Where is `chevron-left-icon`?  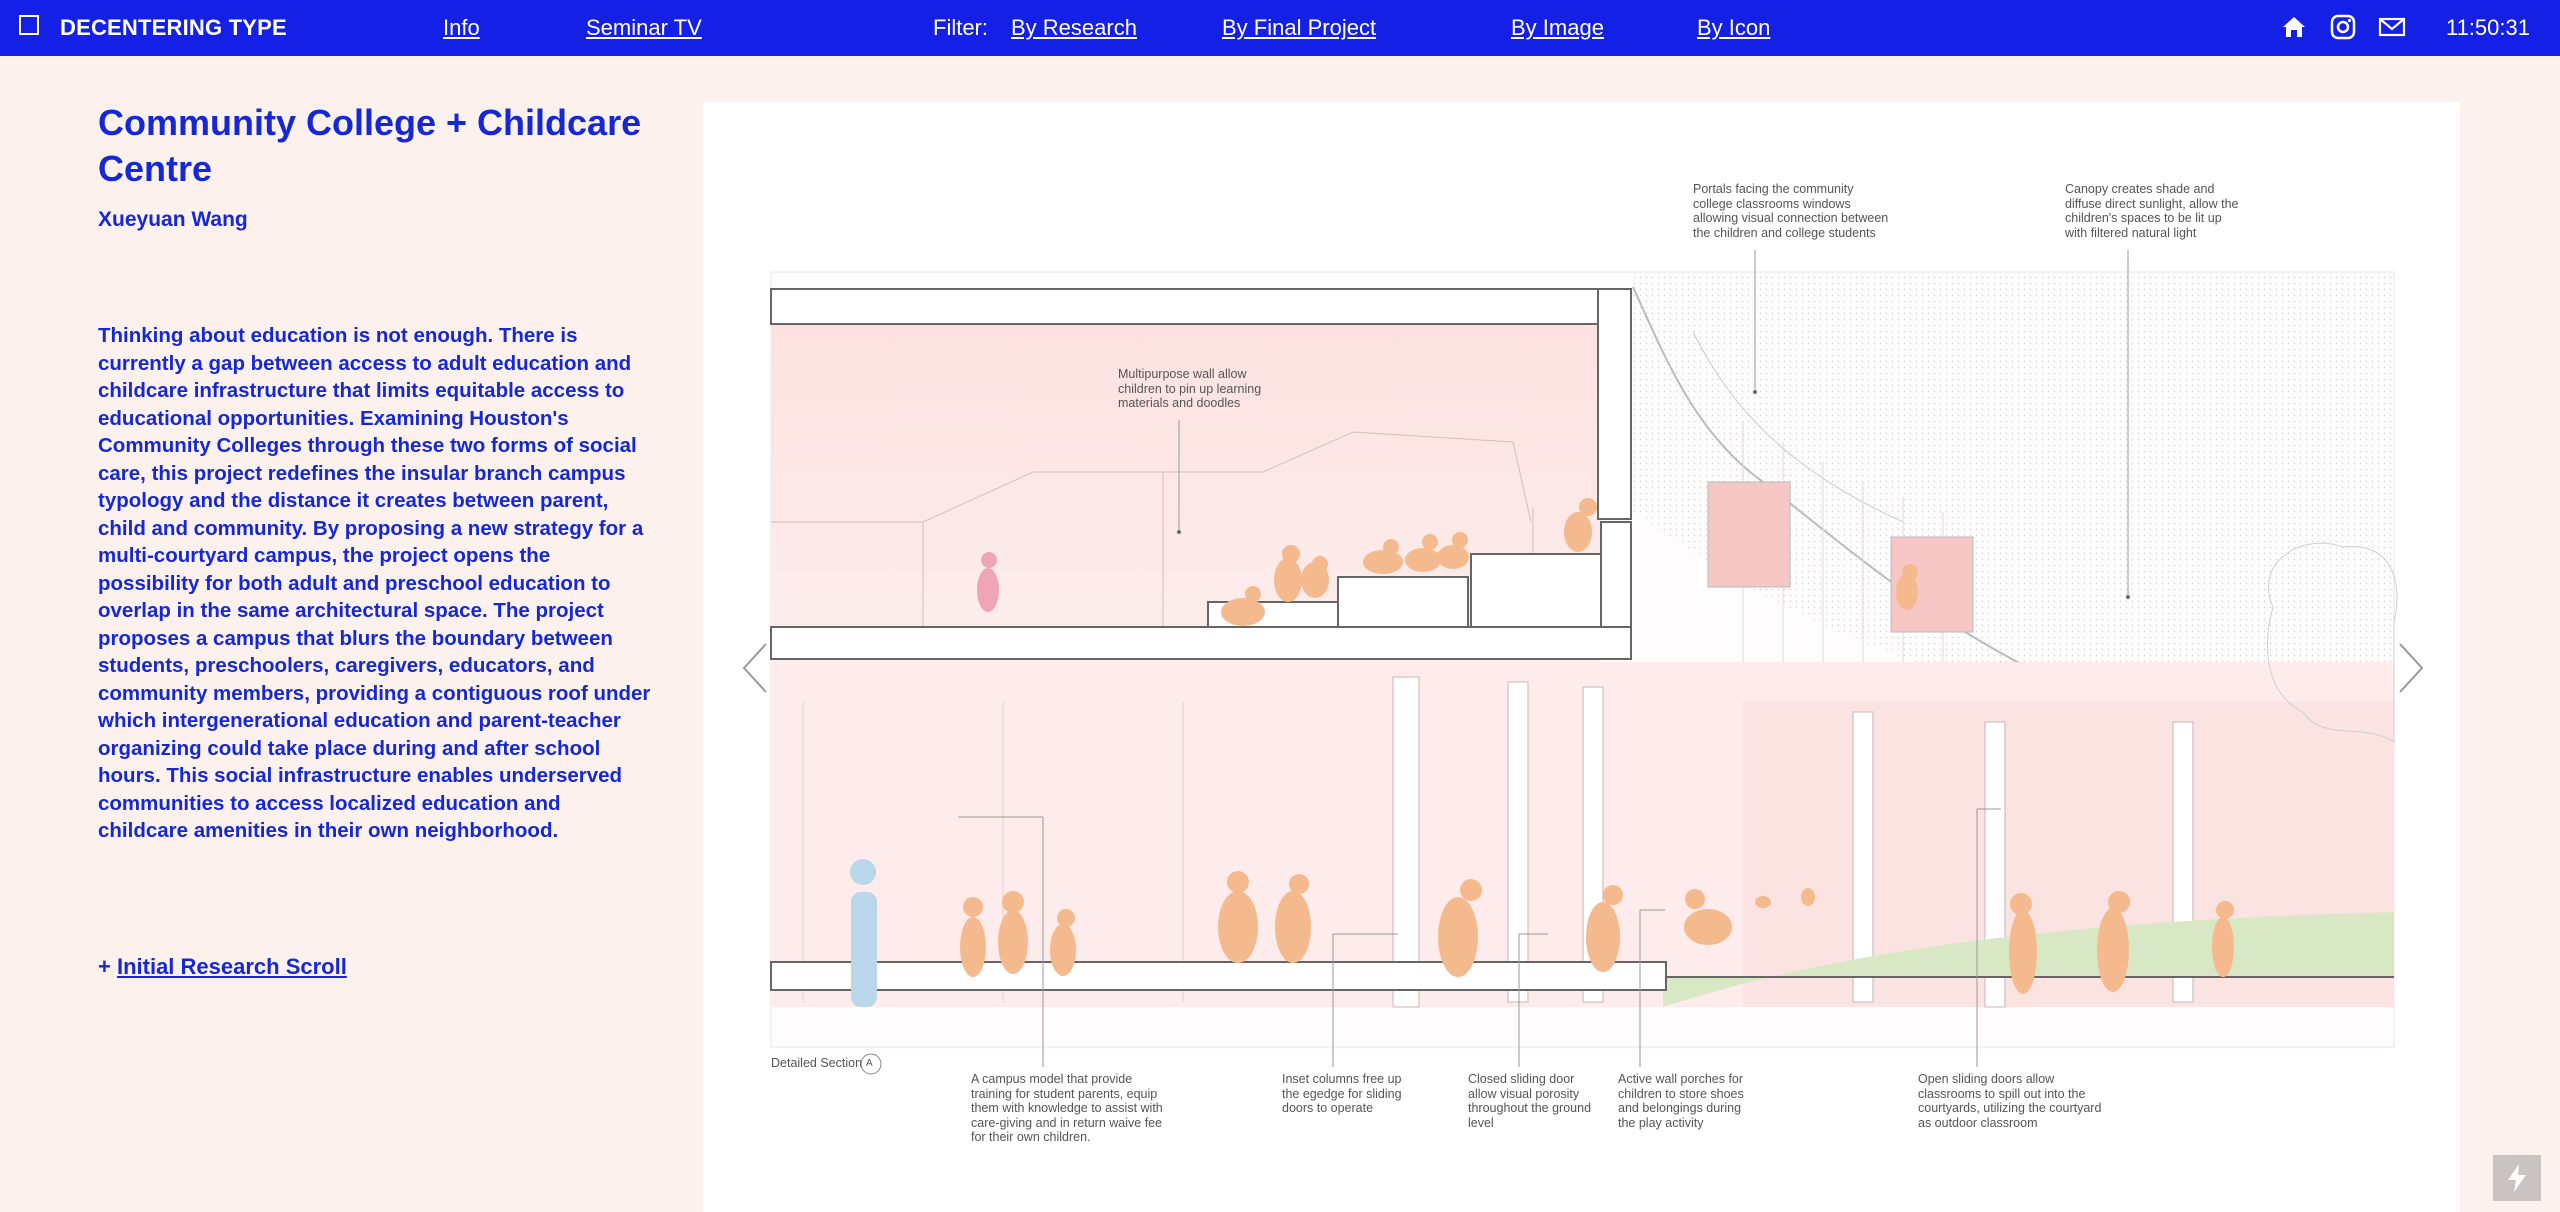 chevron-left-icon is located at coordinates (755, 668).